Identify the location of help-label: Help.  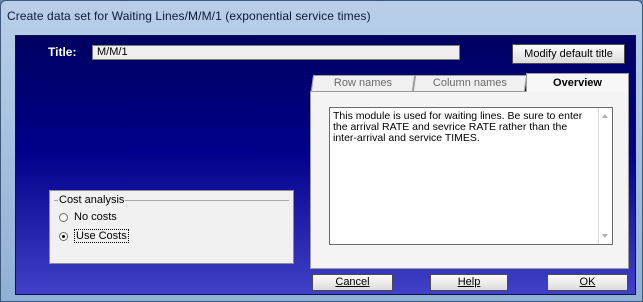
(469, 282).